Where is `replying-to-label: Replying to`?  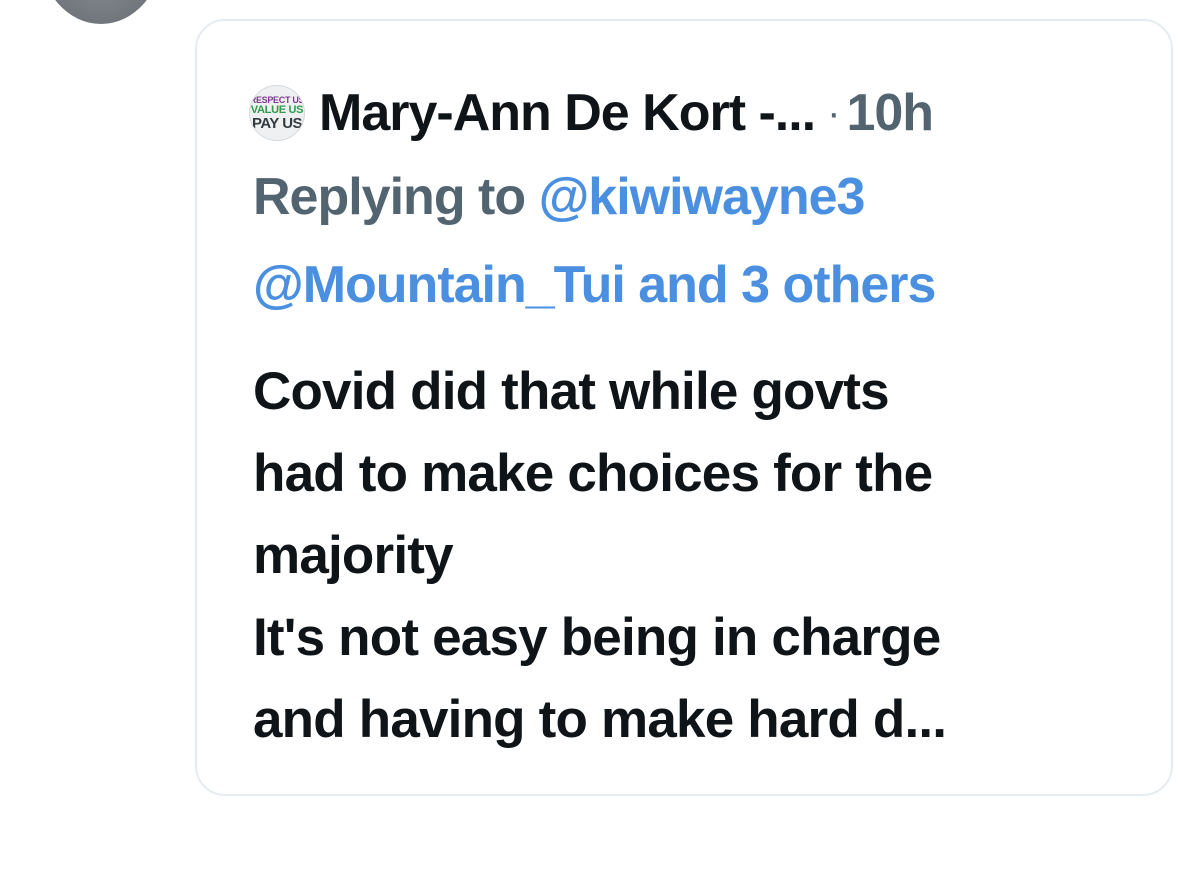 replying-to-label: Replying to is located at coordinates (389, 197).